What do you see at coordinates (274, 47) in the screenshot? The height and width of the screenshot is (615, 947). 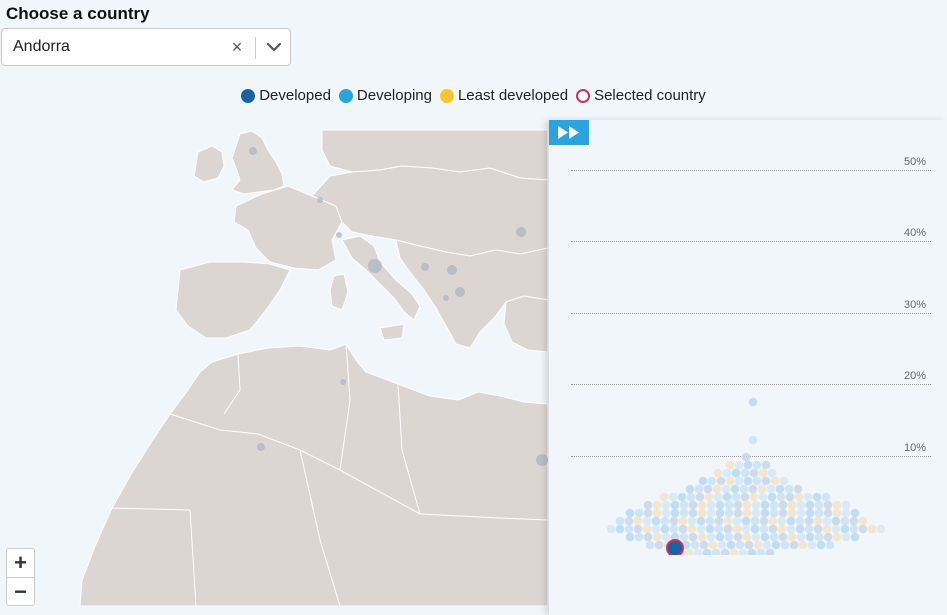 I see `chevron-down-icon` at bounding box center [274, 47].